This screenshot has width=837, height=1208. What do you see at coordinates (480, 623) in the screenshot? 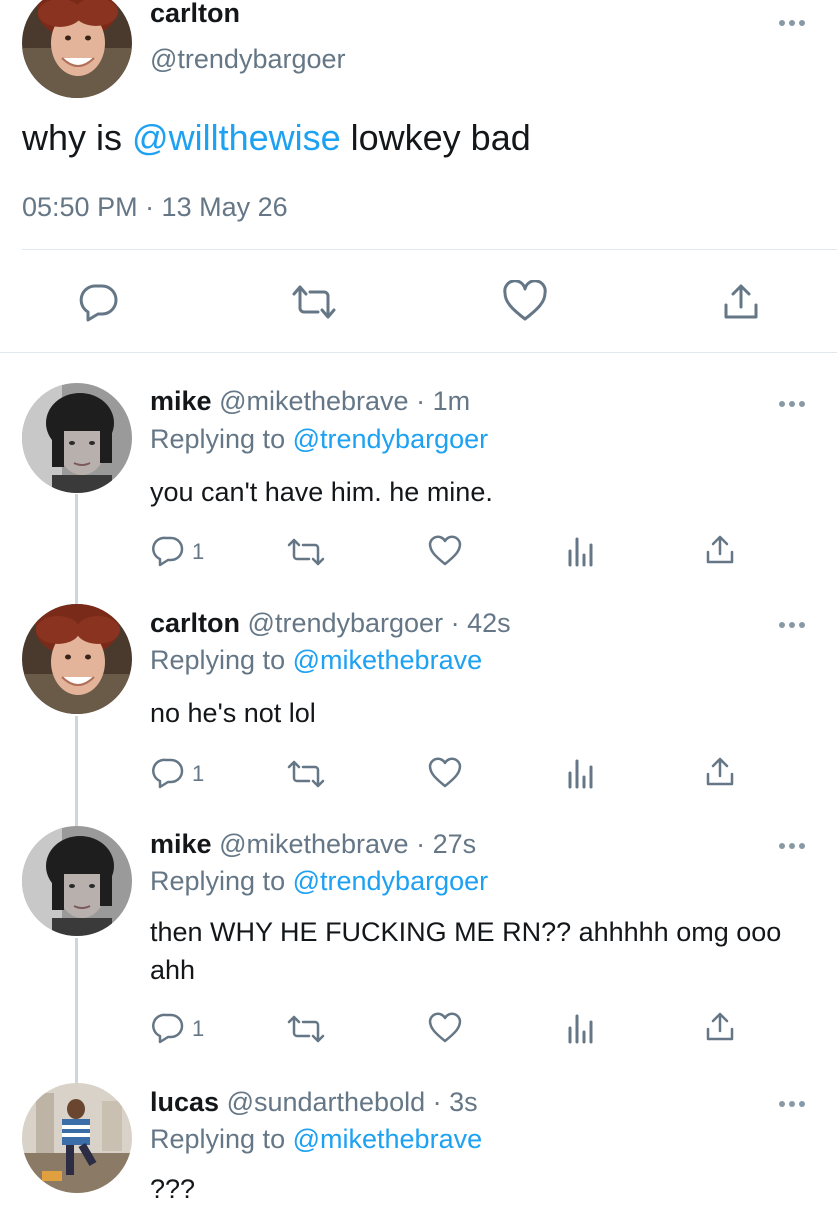
I see `reply-time: · 42s` at bounding box center [480, 623].